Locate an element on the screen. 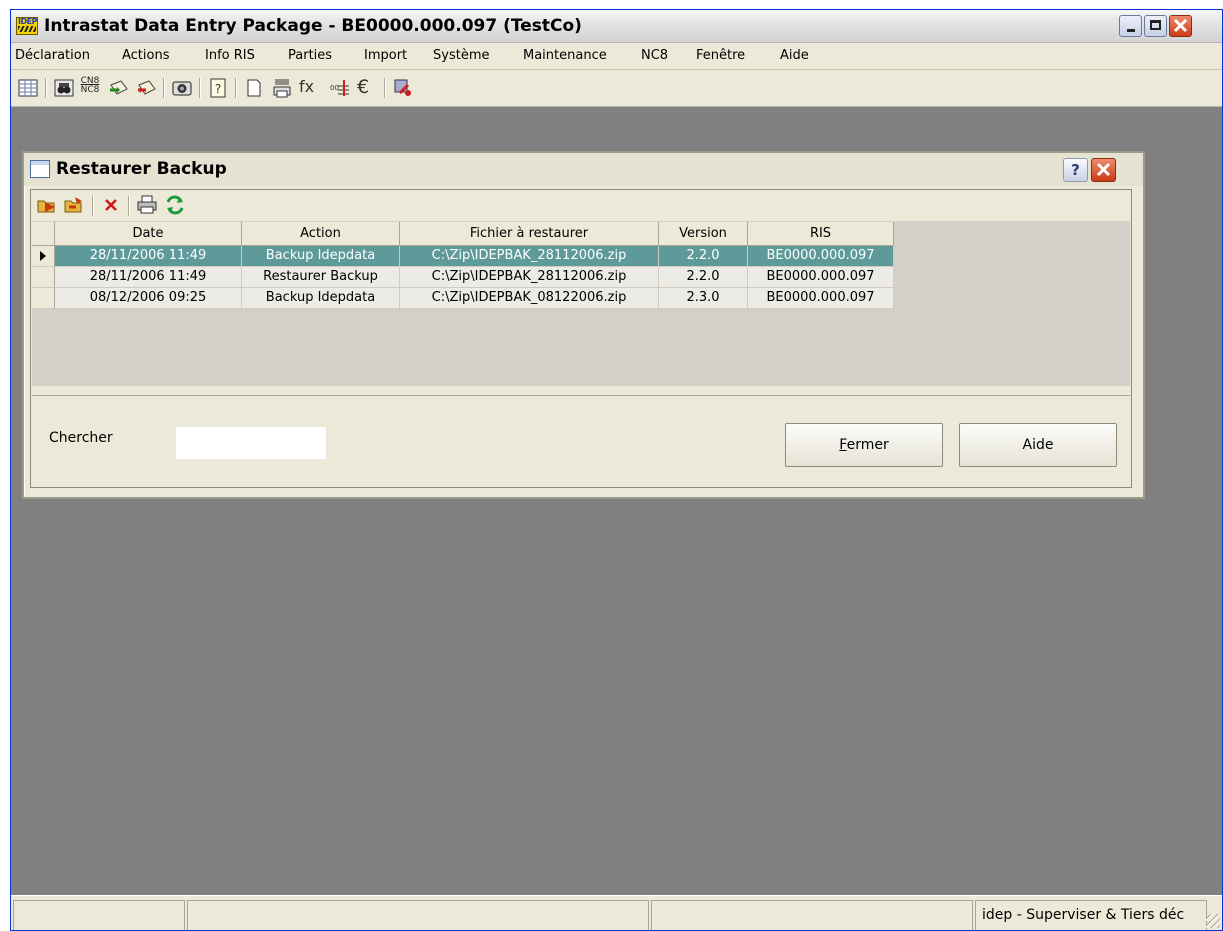 The width and height of the screenshot is (1223, 931). tools-icon is located at coordinates (403, 88).